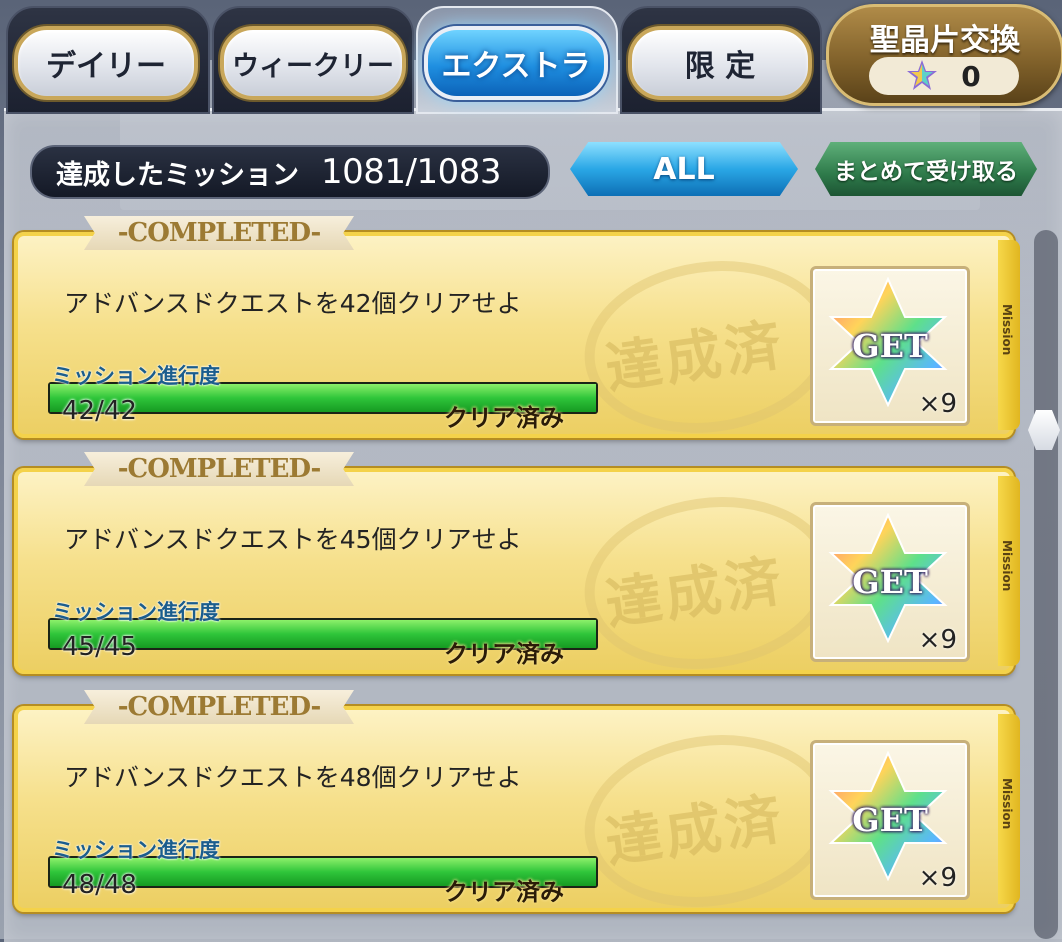  What do you see at coordinates (99, 647) in the screenshot?
I see `progress-value: 45/45` at bounding box center [99, 647].